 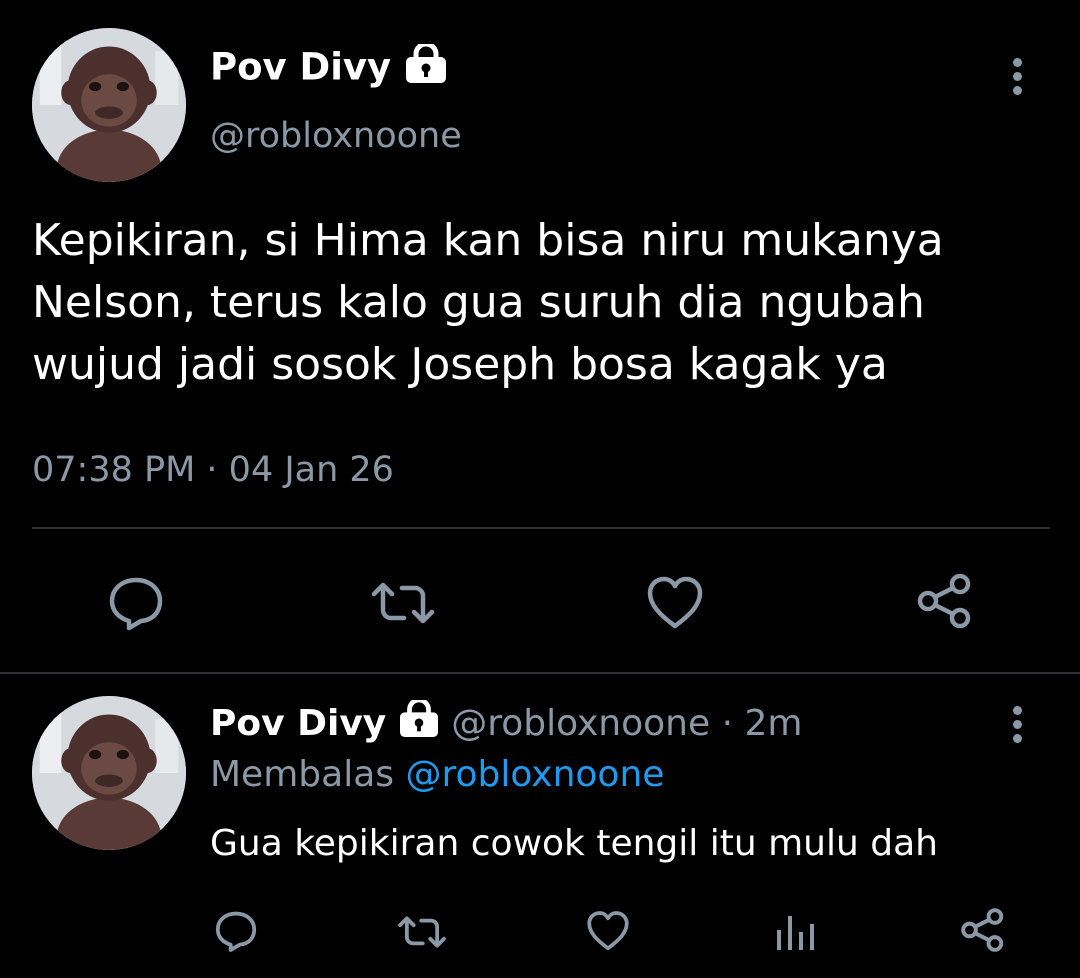 I want to click on tweet-text-line: Nelson, terus kalo gua suruh dia ngubah, so click(x=478, y=302).